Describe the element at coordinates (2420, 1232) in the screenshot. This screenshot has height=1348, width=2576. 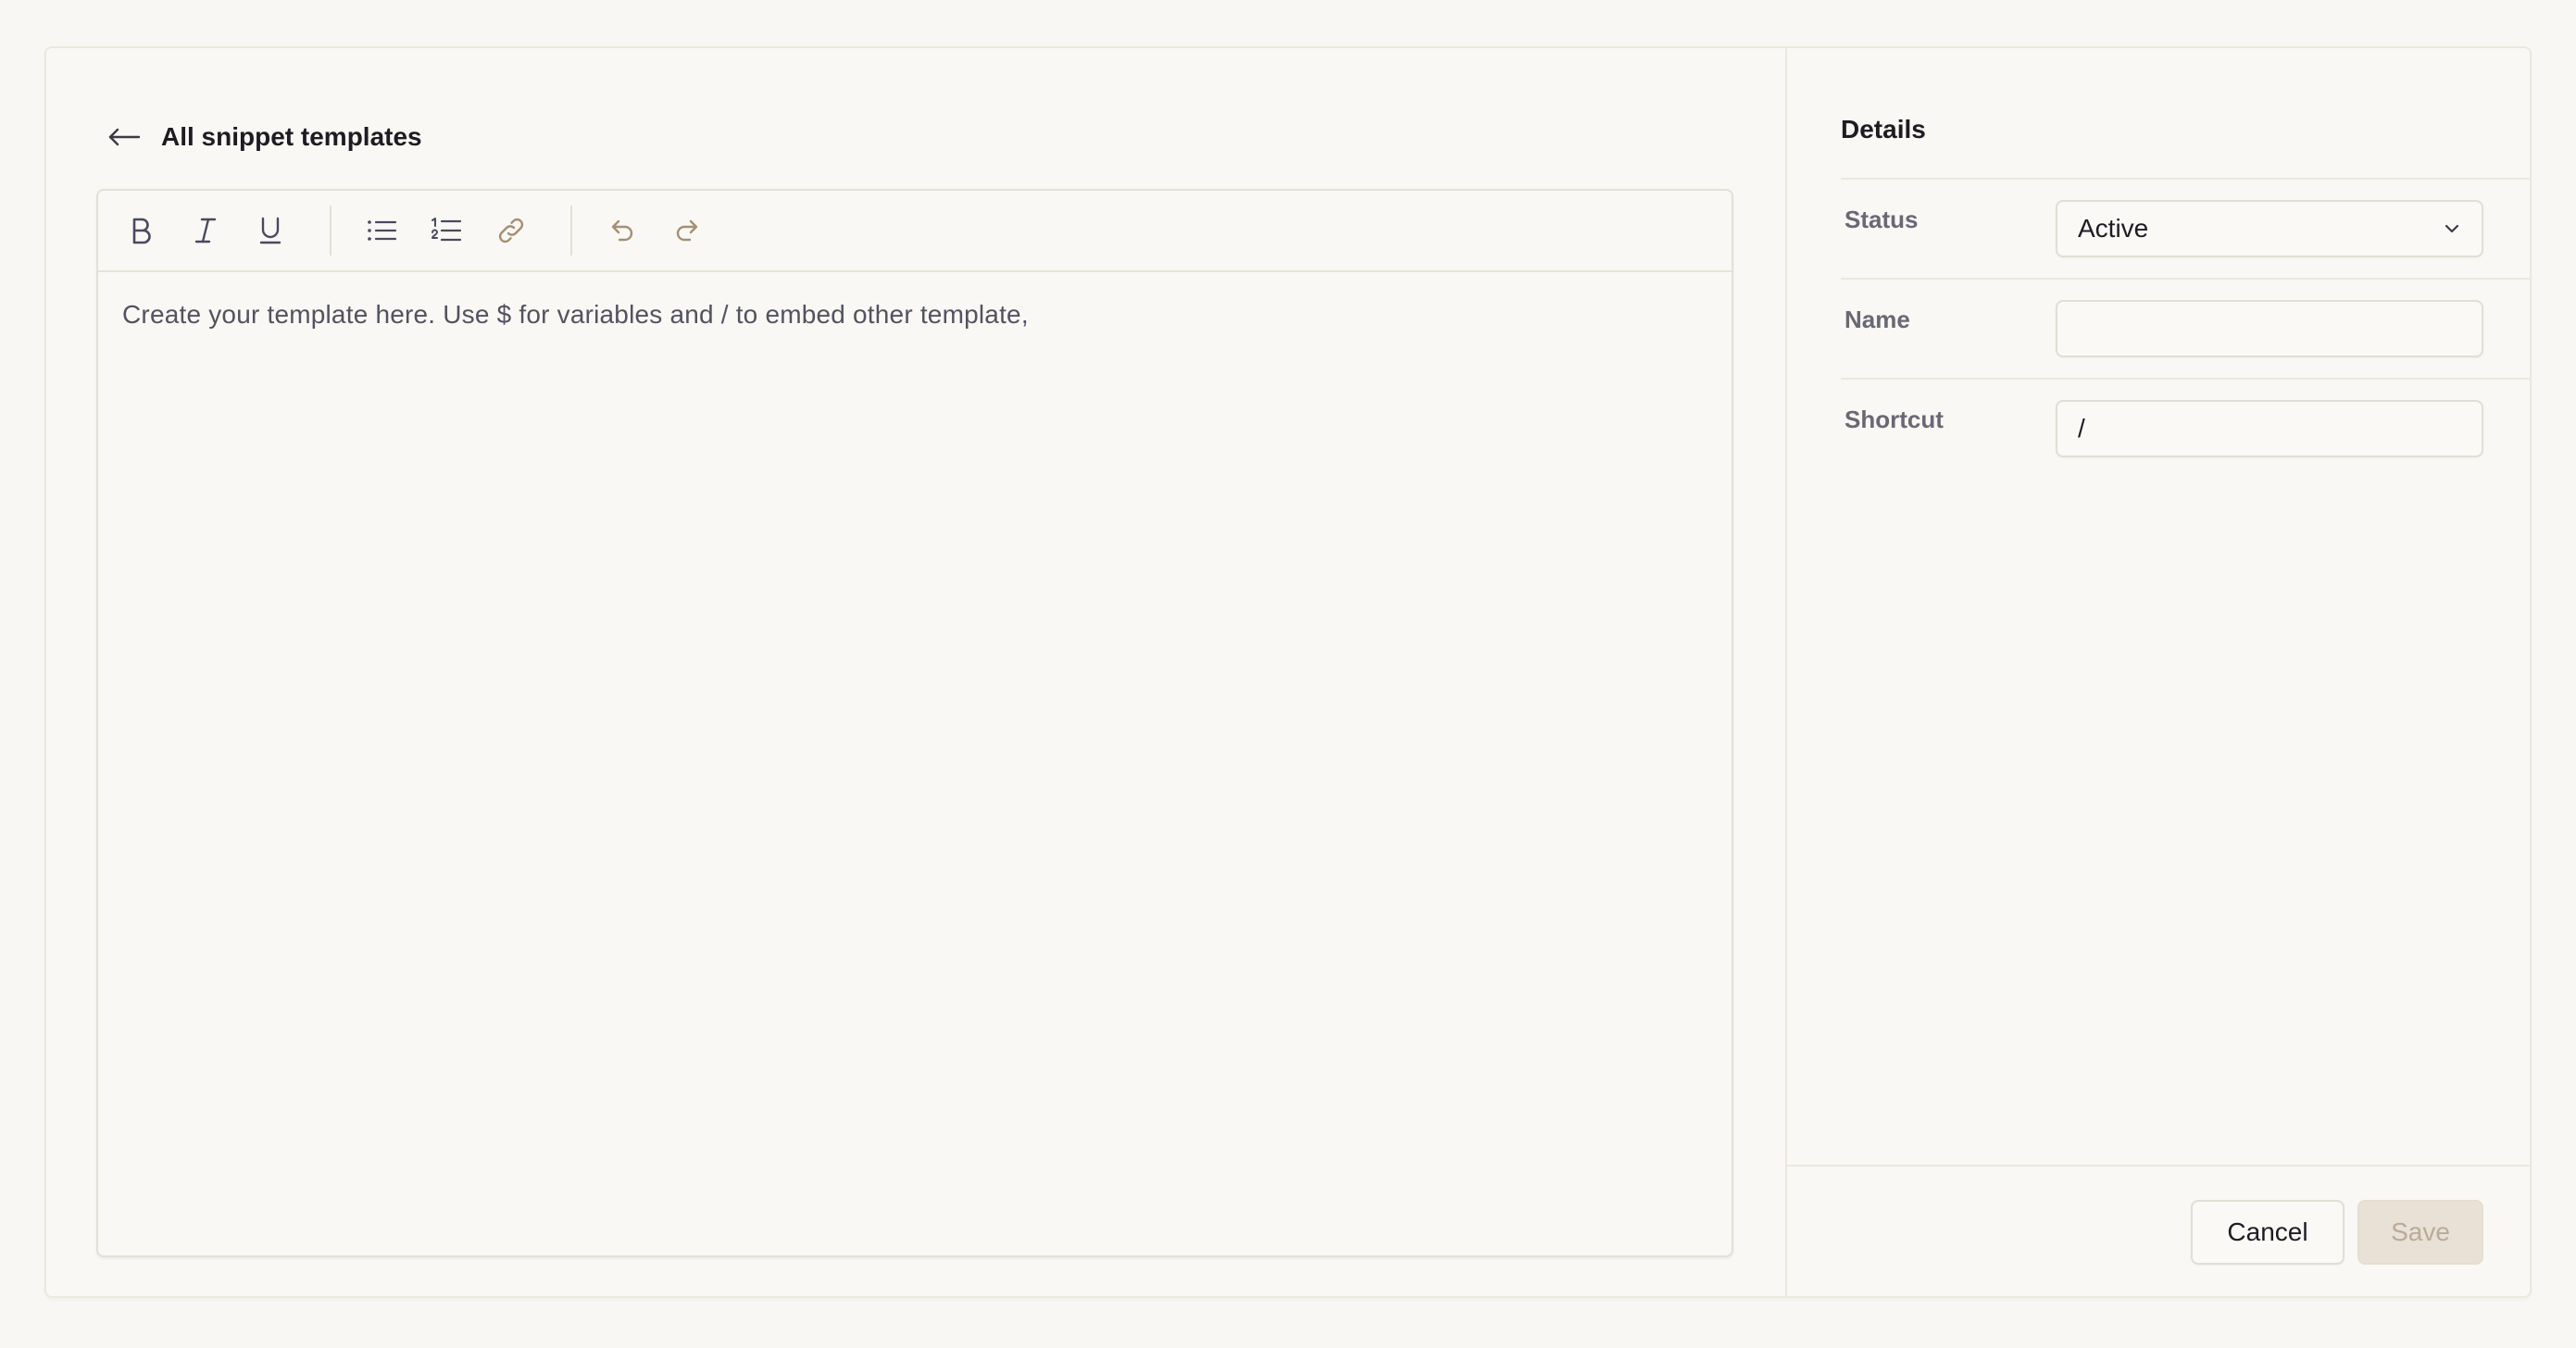
I see `save-button: Save` at that location.